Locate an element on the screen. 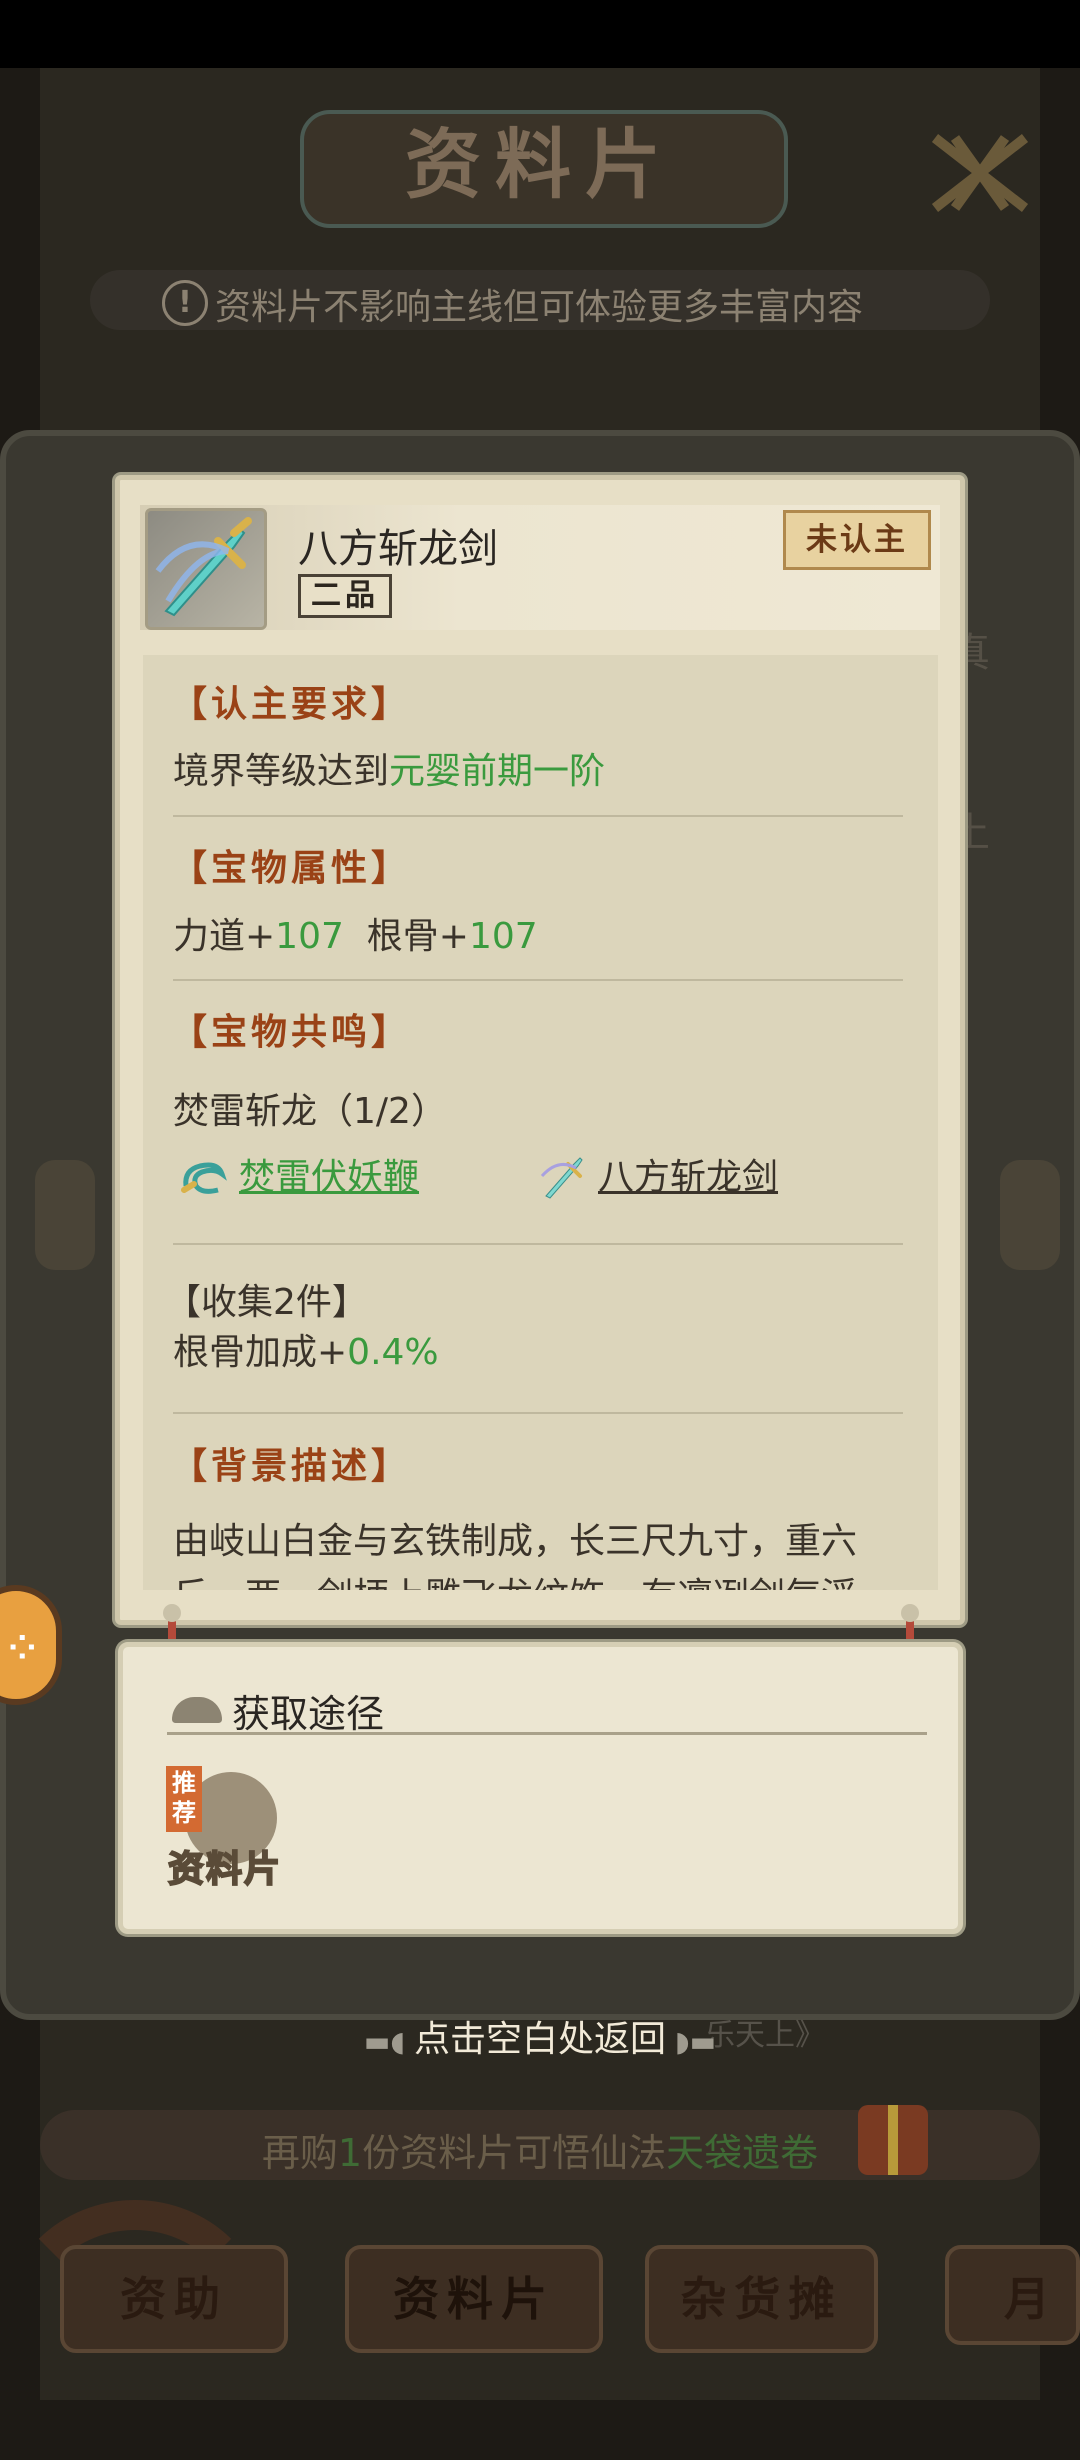  resonance-item-link: 焚雷伏妖鞭 is located at coordinates (329, 1174).